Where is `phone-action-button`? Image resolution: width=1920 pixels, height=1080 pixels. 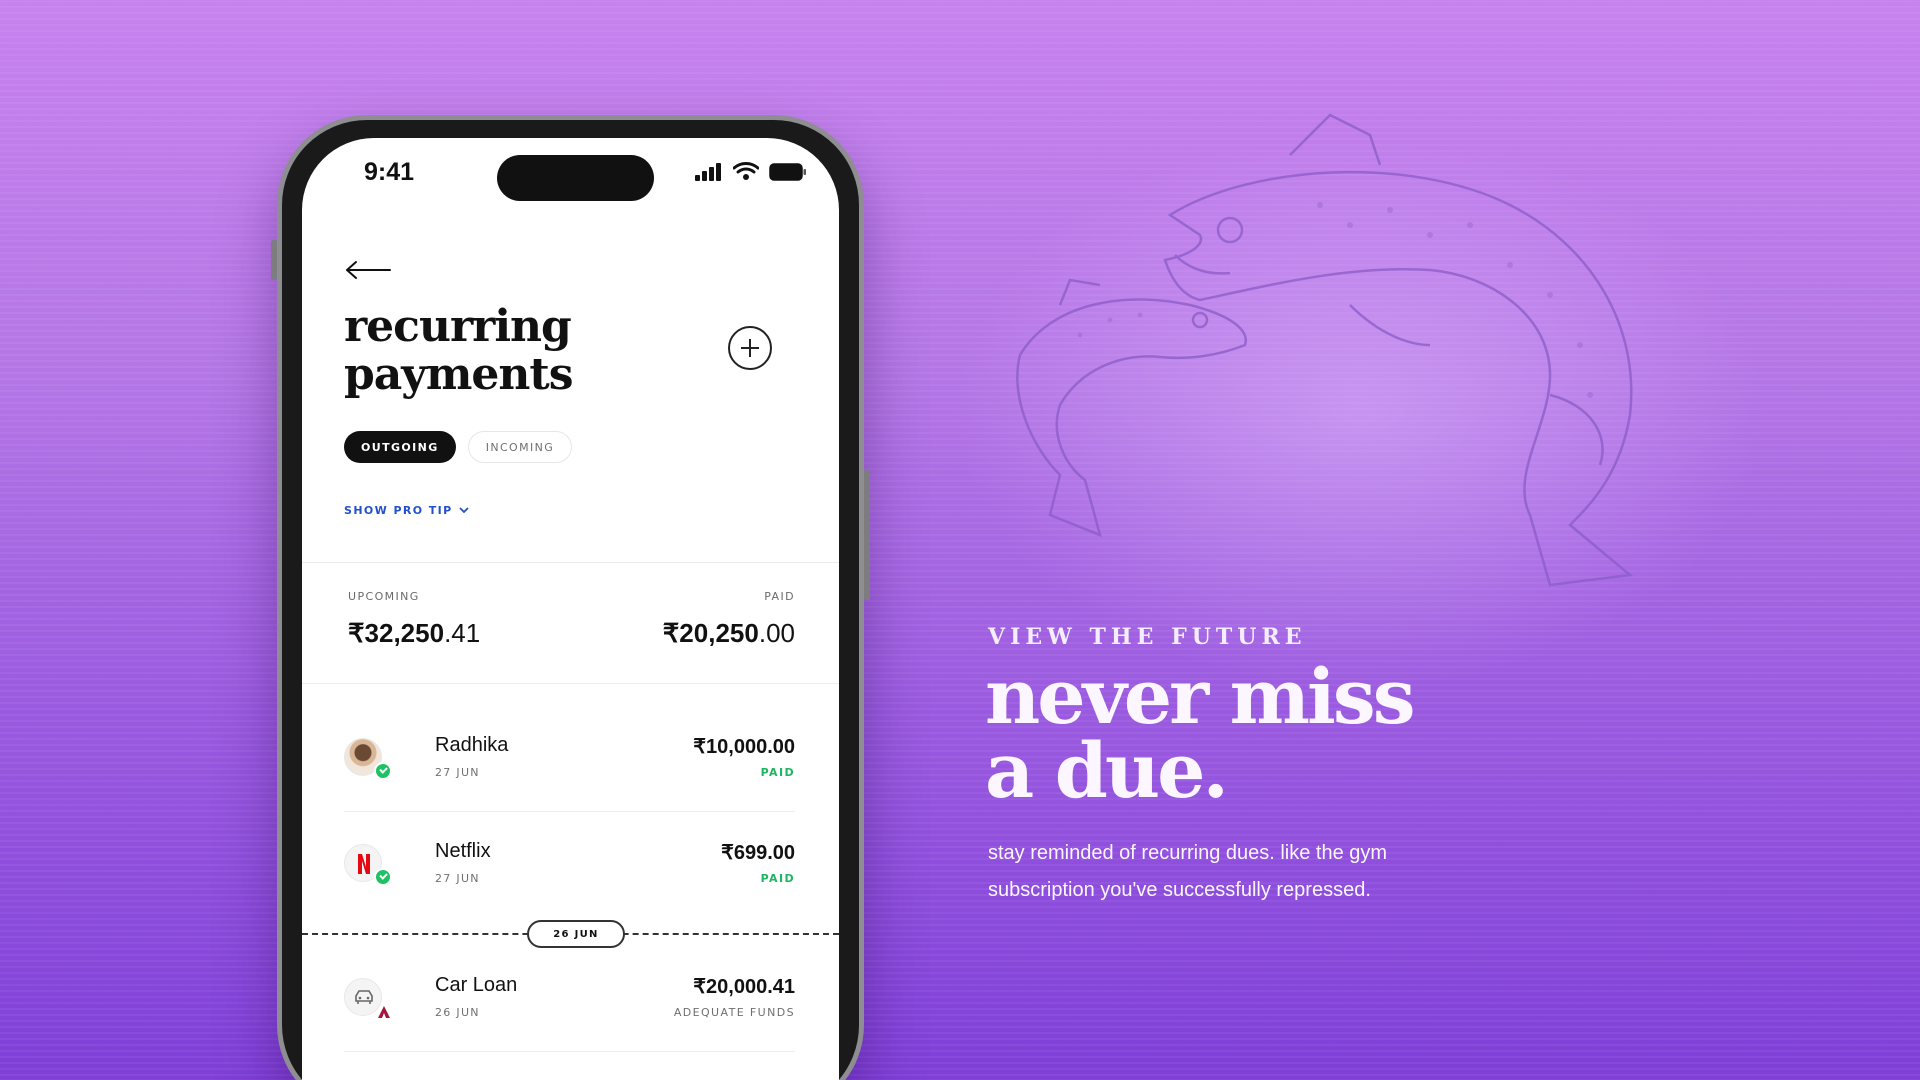 phone-action-button is located at coordinates (274, 260).